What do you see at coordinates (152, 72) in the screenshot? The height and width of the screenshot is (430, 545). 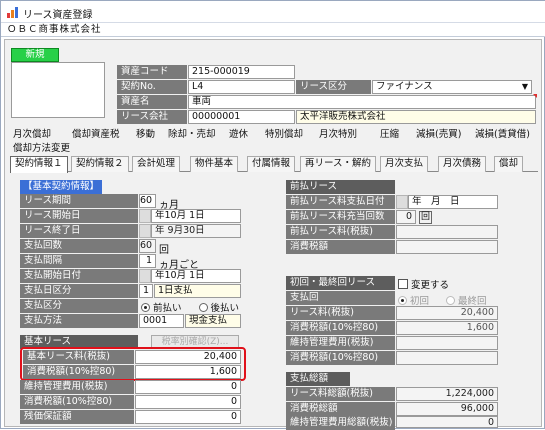 I see `asset-code-label: 資産コード` at bounding box center [152, 72].